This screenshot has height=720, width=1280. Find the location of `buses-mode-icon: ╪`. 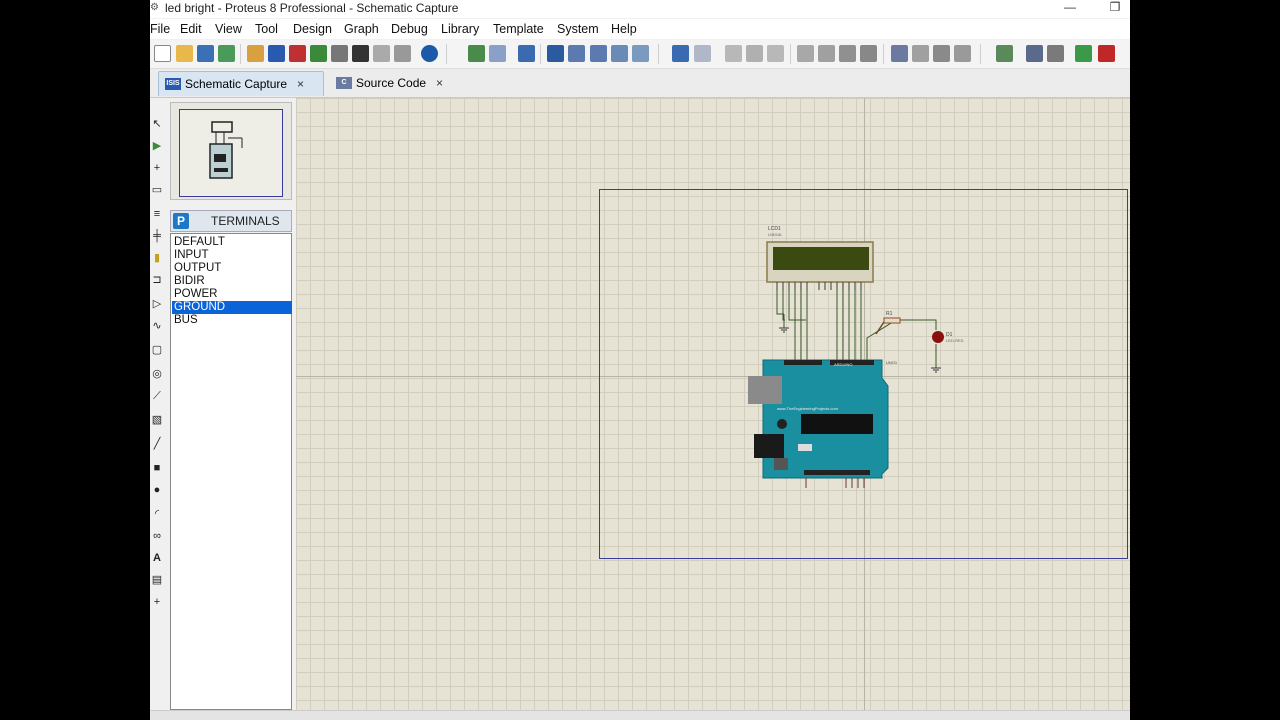

buses-mode-icon: ╪ is located at coordinates (157, 236).